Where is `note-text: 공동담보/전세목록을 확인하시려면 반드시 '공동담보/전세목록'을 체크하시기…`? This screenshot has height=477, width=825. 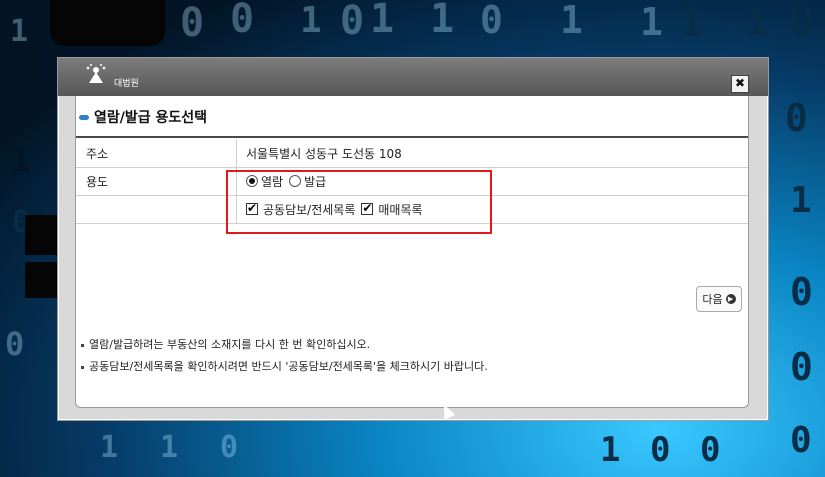 note-text: 공동담보/전세목록을 확인하시려면 반드시 '공동담보/전세목록'을 체크하시기… is located at coordinates (288, 366).